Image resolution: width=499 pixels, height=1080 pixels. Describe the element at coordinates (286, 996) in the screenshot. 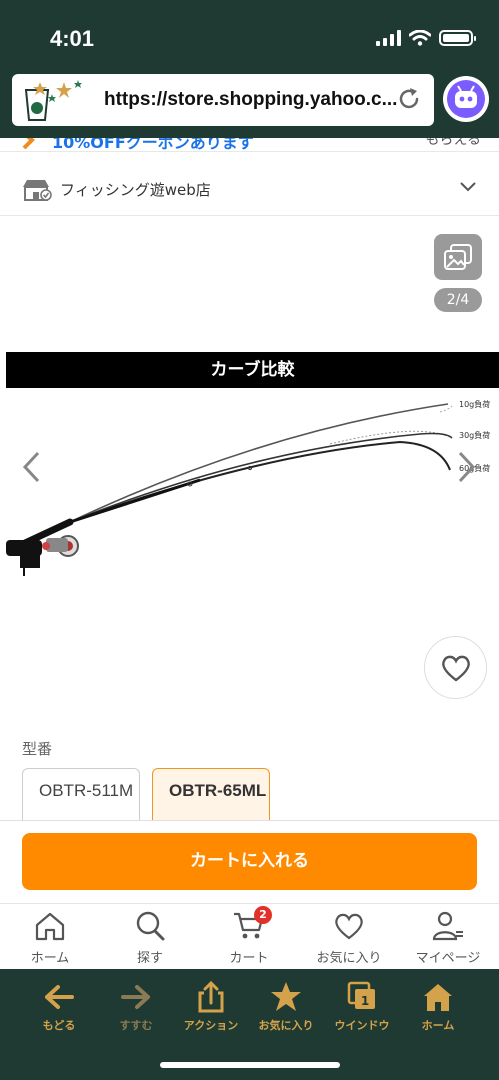

I see `star-icon` at that location.